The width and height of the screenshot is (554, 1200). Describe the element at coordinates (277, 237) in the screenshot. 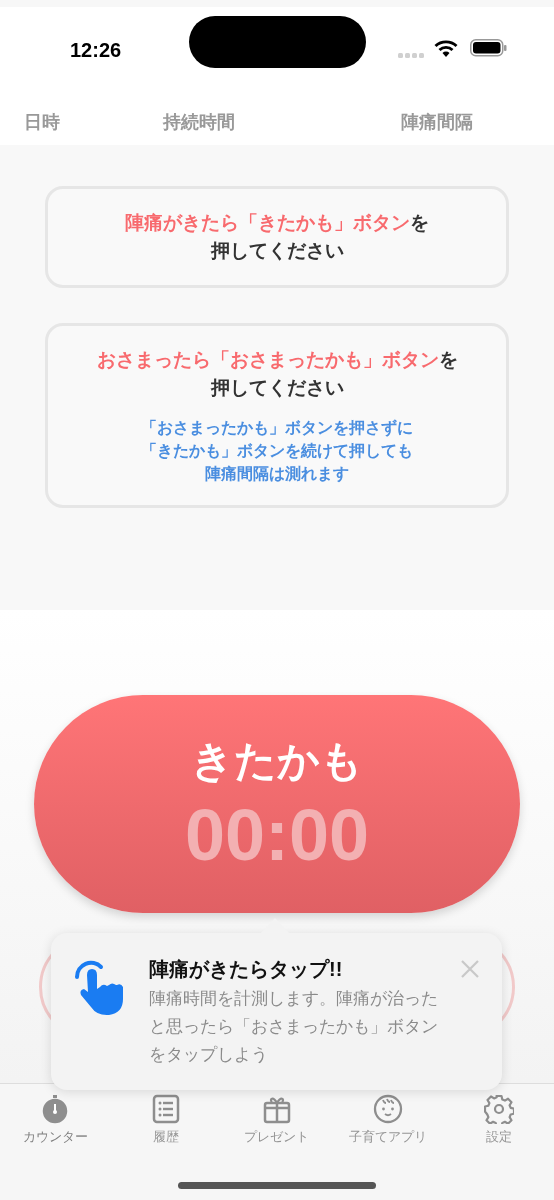

I see `instruction-text: 陣痛がきたら「きたかも」ボタンを 押してください` at that location.